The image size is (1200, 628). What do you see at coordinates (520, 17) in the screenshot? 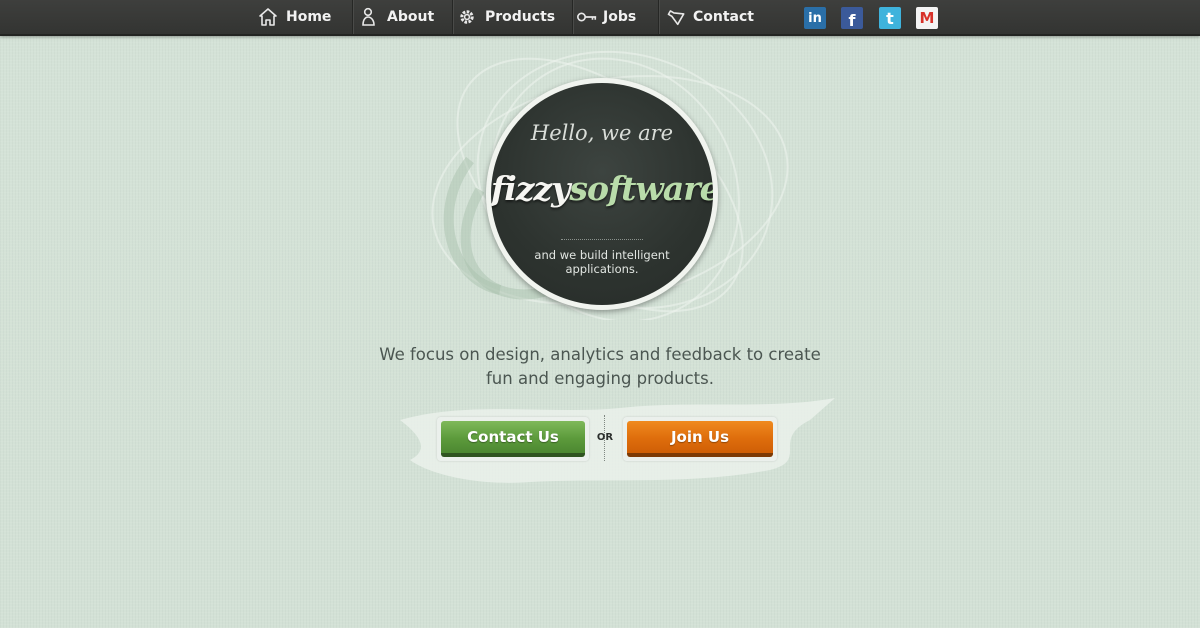
I see `nav-label-products: Products` at bounding box center [520, 17].